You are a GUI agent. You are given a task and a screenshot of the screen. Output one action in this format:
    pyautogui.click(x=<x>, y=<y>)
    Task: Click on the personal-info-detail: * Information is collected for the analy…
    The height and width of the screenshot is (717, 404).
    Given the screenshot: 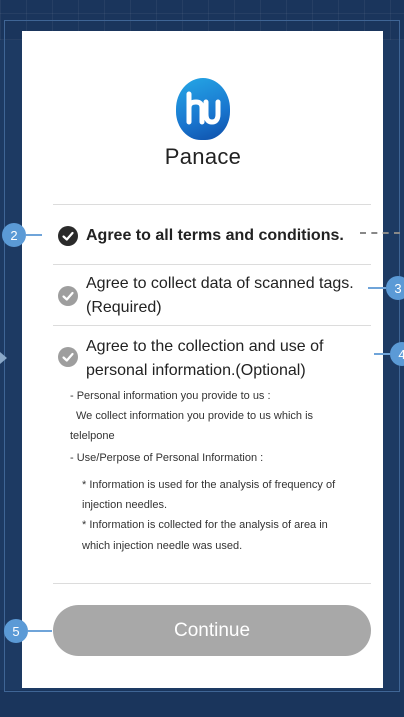 What is the action you would take?
    pyautogui.click(x=205, y=525)
    